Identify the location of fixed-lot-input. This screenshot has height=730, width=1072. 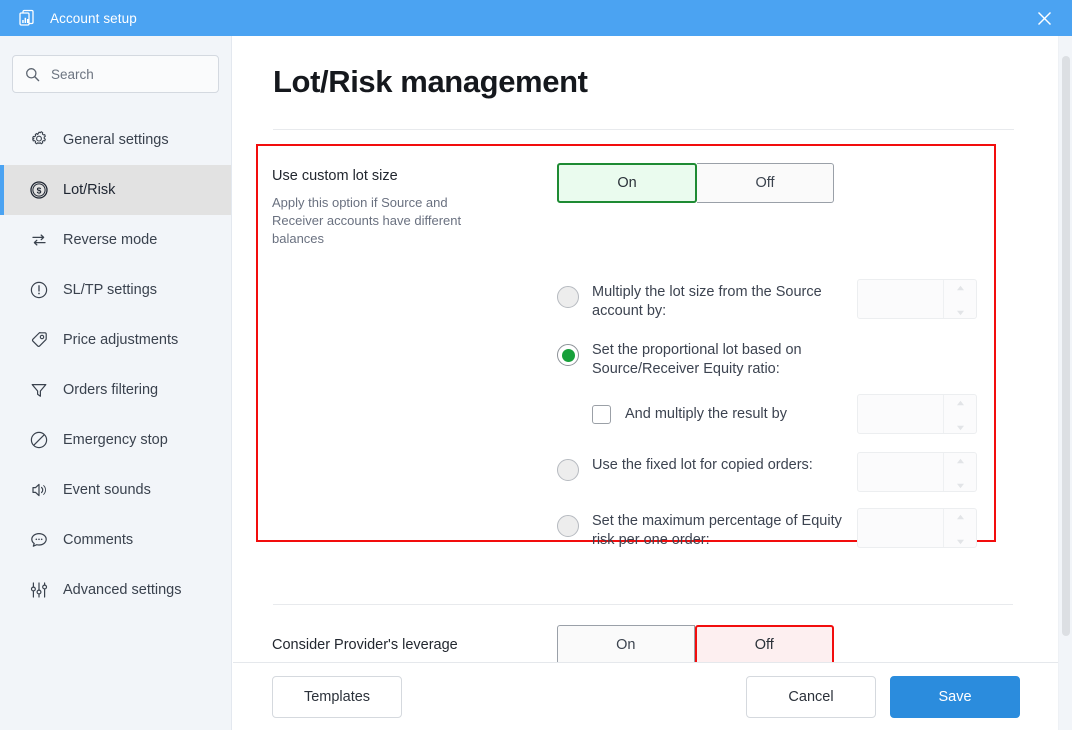
(917, 472).